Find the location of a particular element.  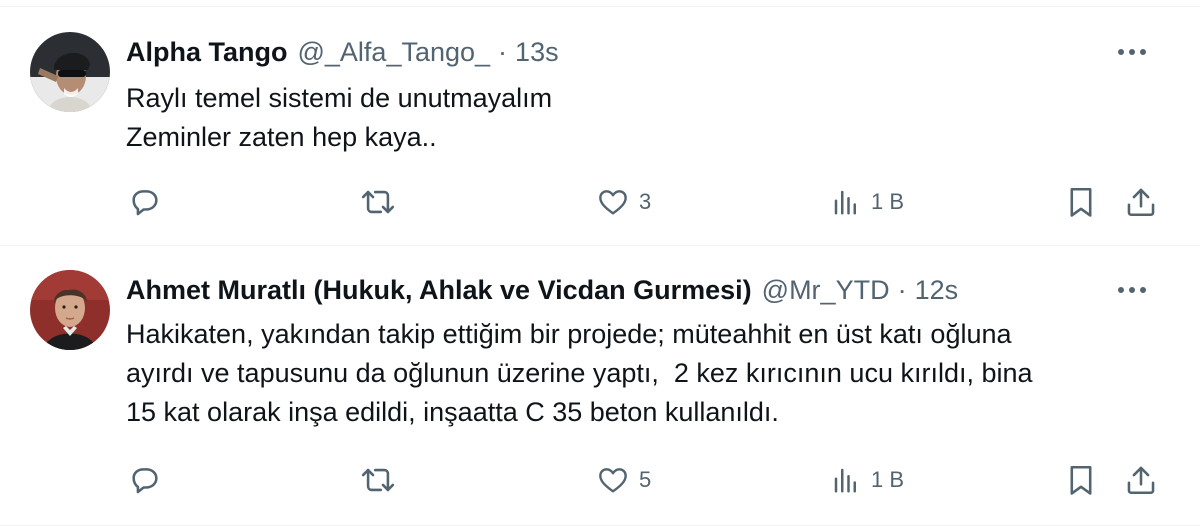

tweet-text-line: Zeminler zaten hep kaya.. is located at coordinates (281, 137).